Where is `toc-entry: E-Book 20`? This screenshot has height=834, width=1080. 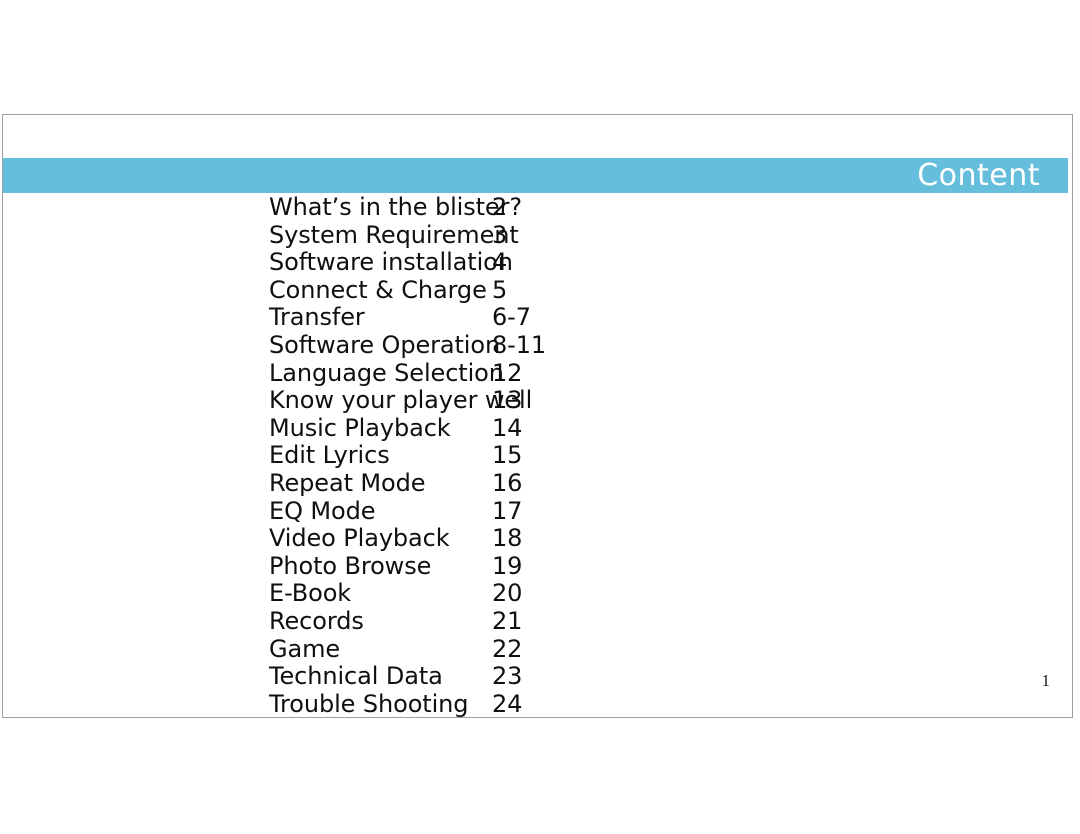
toc-entry: E-Book 20 is located at coordinates (589, 594).